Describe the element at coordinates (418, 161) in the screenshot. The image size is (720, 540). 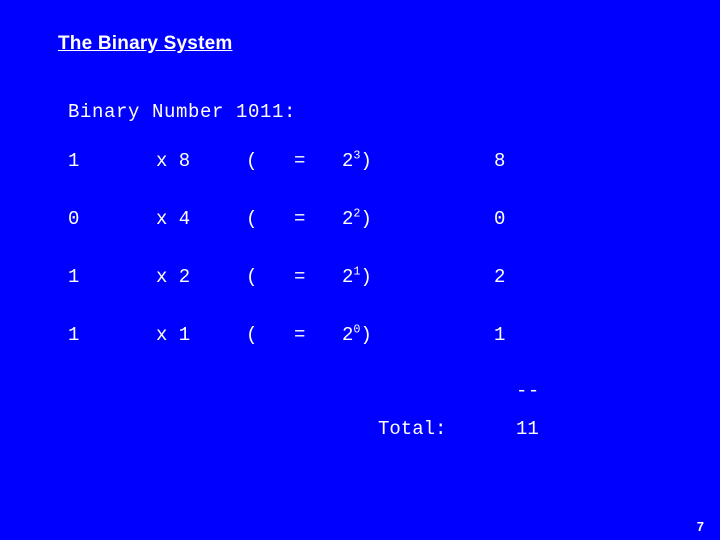
I see `row-power: 23)` at that location.